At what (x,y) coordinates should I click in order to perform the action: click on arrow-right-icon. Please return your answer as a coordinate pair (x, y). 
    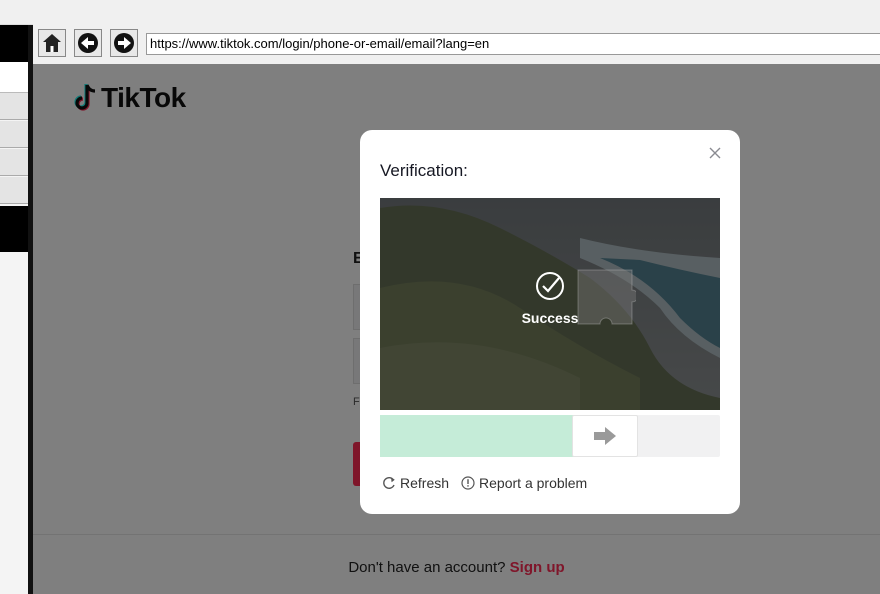
    Looking at the image, I should click on (605, 436).